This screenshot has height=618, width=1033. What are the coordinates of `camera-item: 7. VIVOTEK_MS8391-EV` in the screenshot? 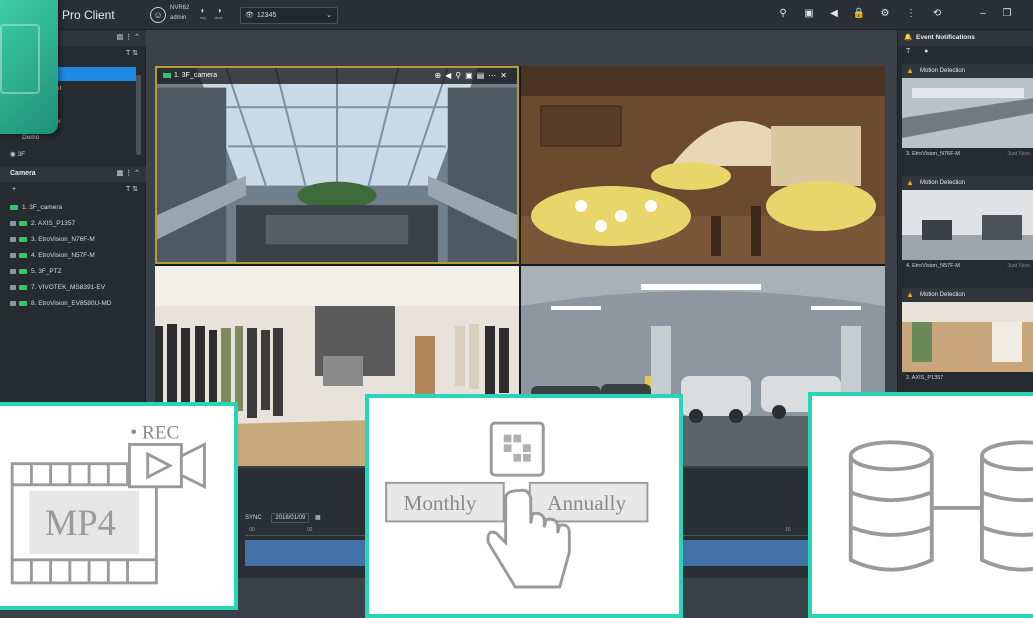 It's located at (57, 287).